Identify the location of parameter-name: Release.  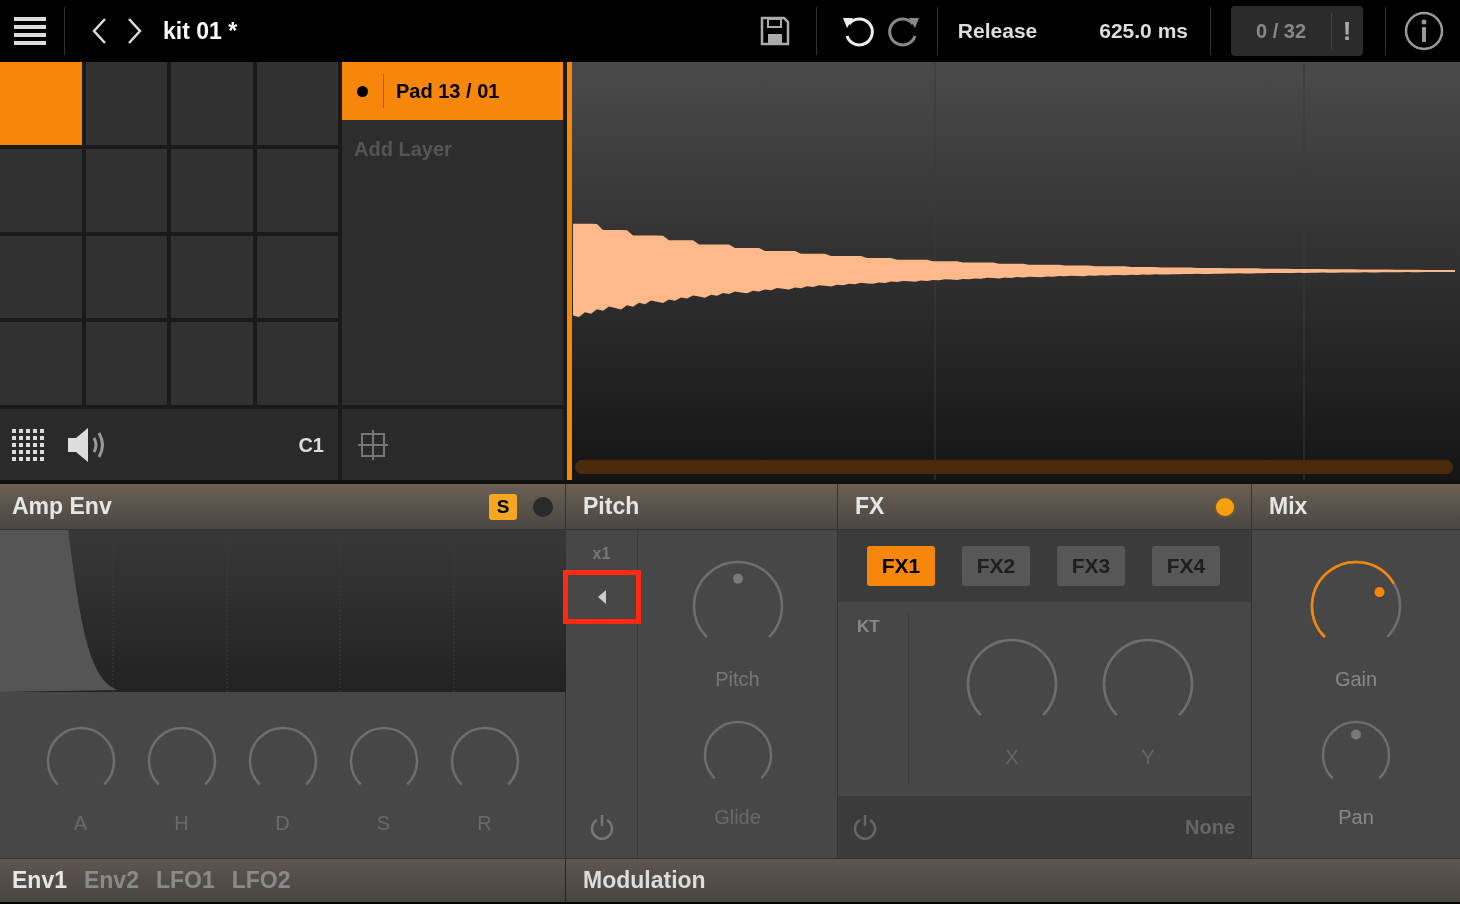
(997, 31).